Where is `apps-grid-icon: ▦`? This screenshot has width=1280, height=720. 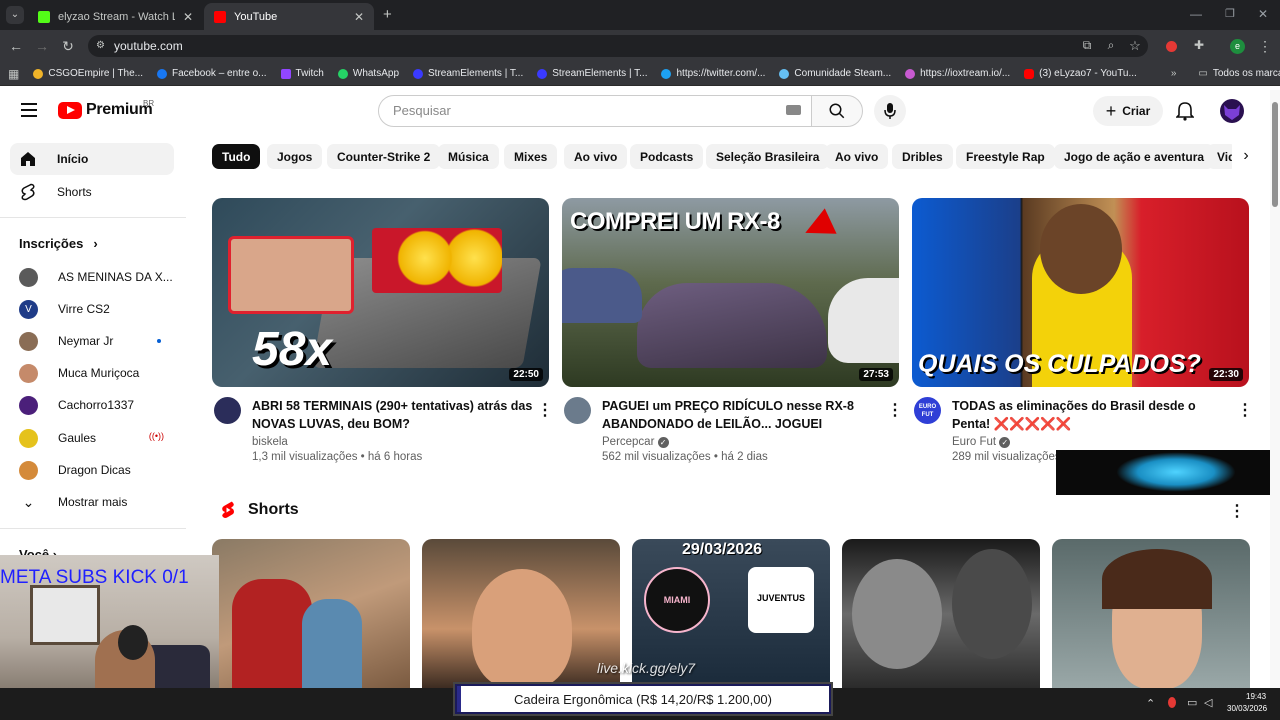 apps-grid-icon: ▦ is located at coordinates (13, 74).